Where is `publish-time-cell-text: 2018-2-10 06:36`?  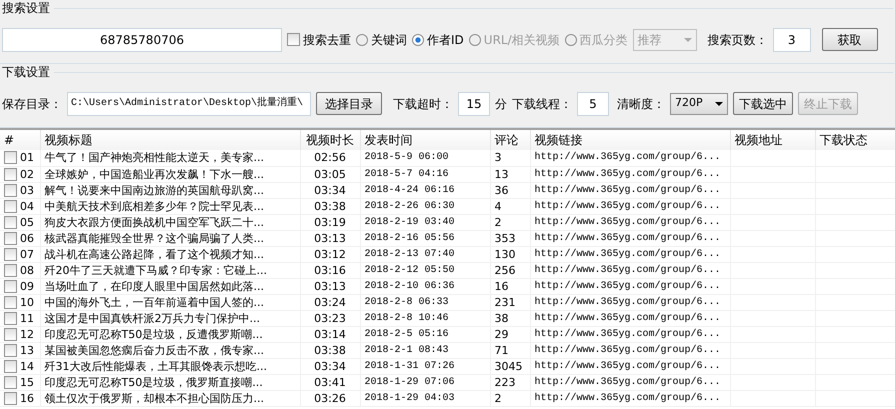 publish-time-cell-text: 2018-2-10 06:36 is located at coordinates (409, 286).